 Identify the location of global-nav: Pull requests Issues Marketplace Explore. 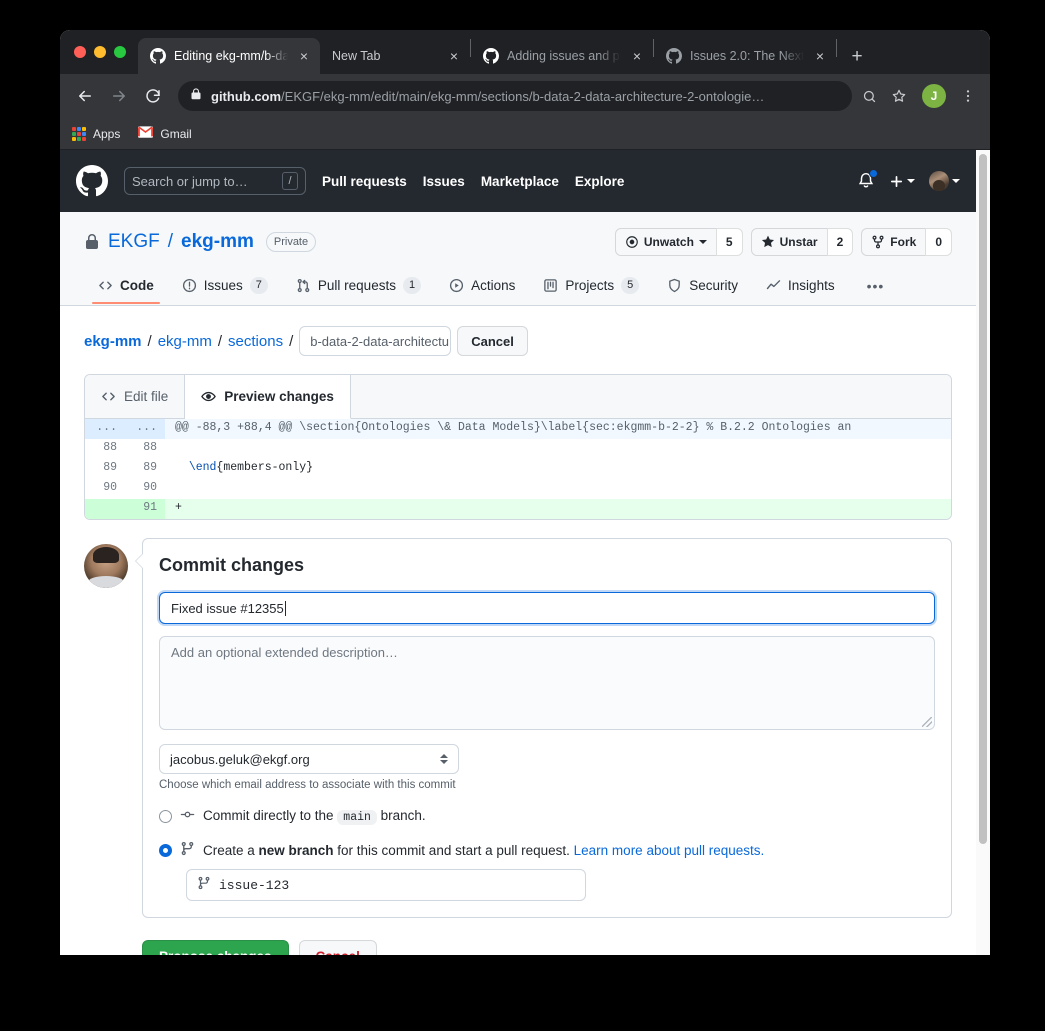
(473, 181).